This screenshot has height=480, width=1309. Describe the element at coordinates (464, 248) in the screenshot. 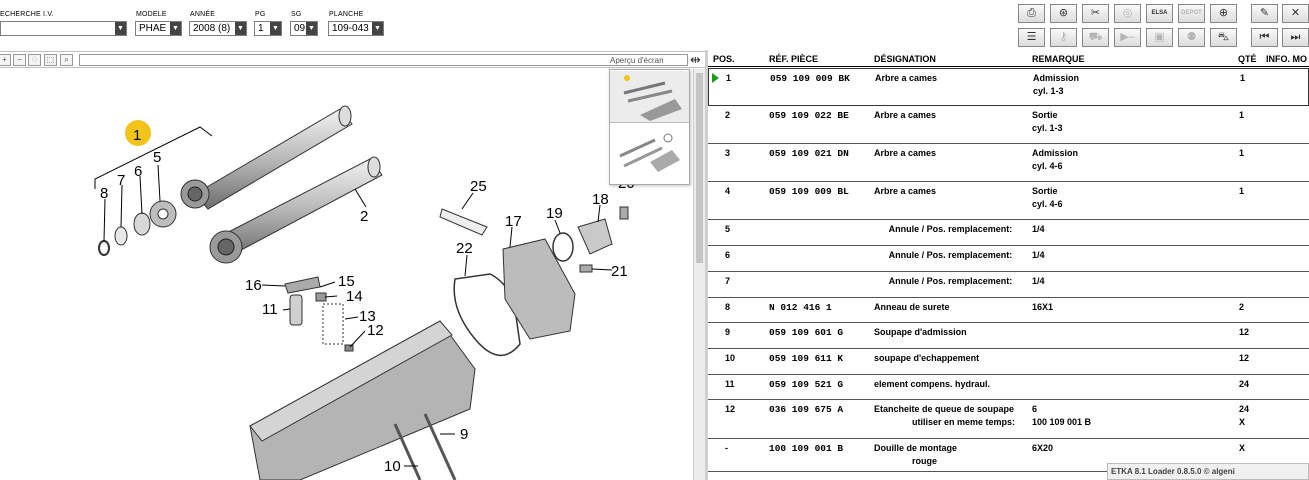

I see `callout-22: 22` at that location.